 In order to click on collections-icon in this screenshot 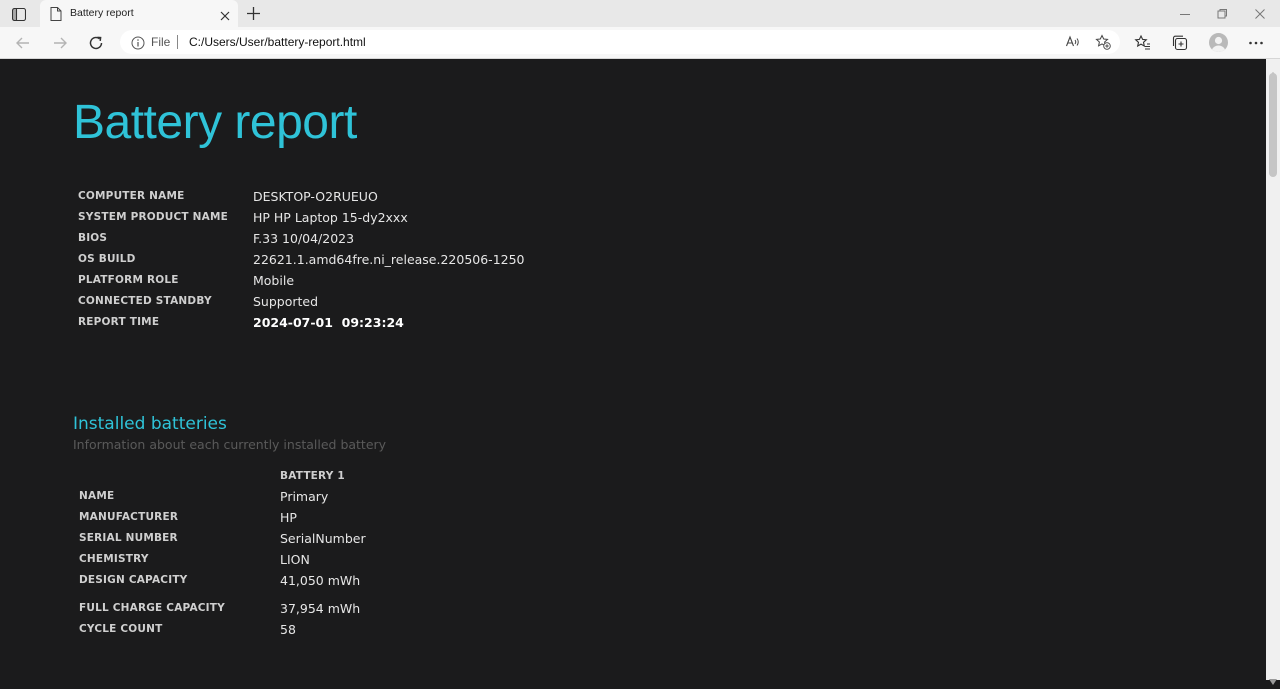, I will do `click(1180, 43)`.